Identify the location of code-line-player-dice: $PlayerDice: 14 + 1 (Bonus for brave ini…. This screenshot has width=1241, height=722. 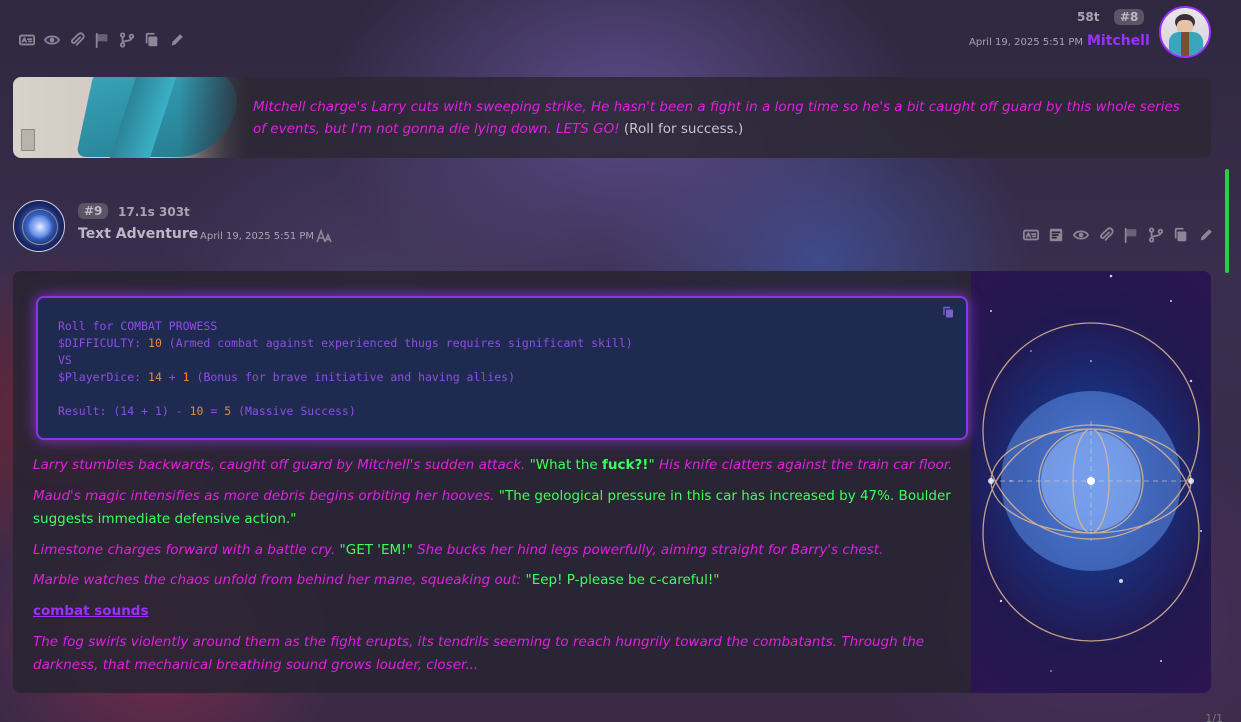
(287, 377).